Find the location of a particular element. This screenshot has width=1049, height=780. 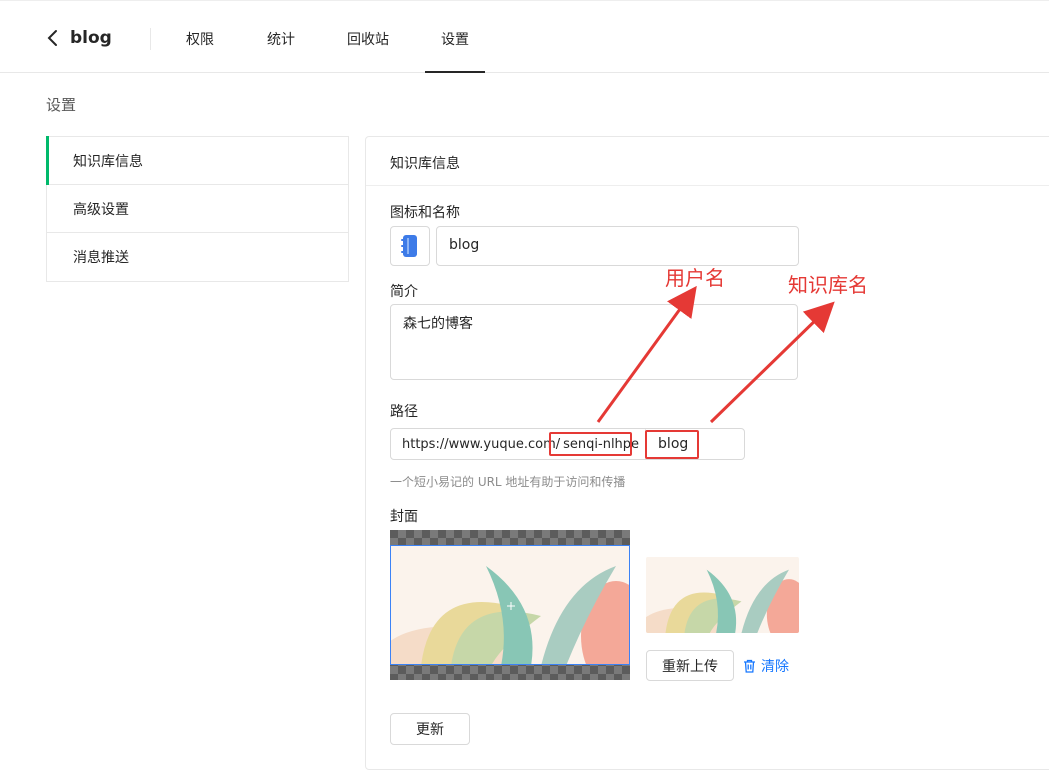

cover-preview is located at coordinates (722, 595).